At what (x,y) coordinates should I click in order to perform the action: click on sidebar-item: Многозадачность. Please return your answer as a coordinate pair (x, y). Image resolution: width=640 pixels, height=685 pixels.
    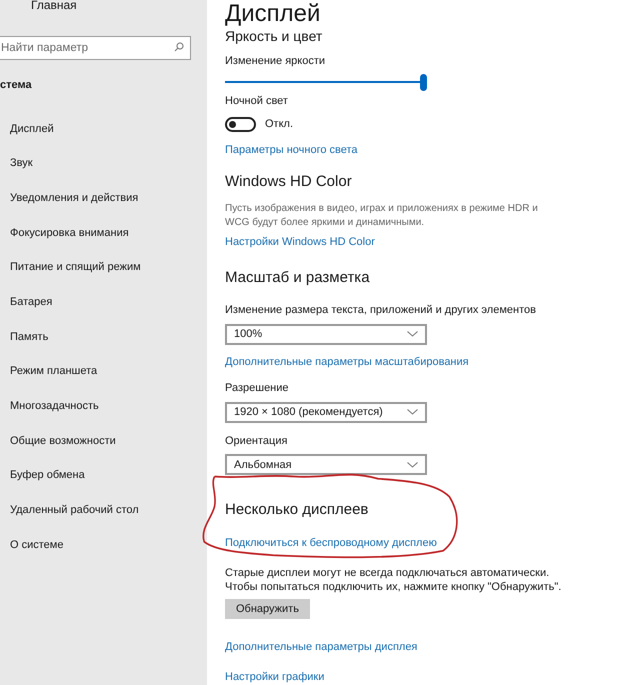
    Looking at the image, I should click on (103, 406).